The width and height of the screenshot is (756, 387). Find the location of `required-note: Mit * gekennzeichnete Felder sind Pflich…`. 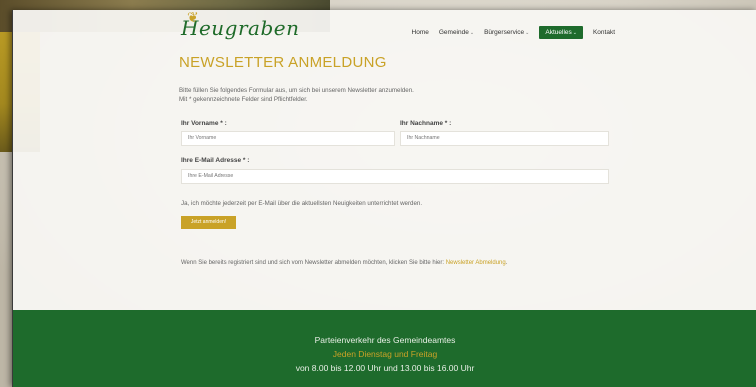

required-note: Mit * gekennzeichnete Felder sind Pflich… is located at coordinates (243, 99).